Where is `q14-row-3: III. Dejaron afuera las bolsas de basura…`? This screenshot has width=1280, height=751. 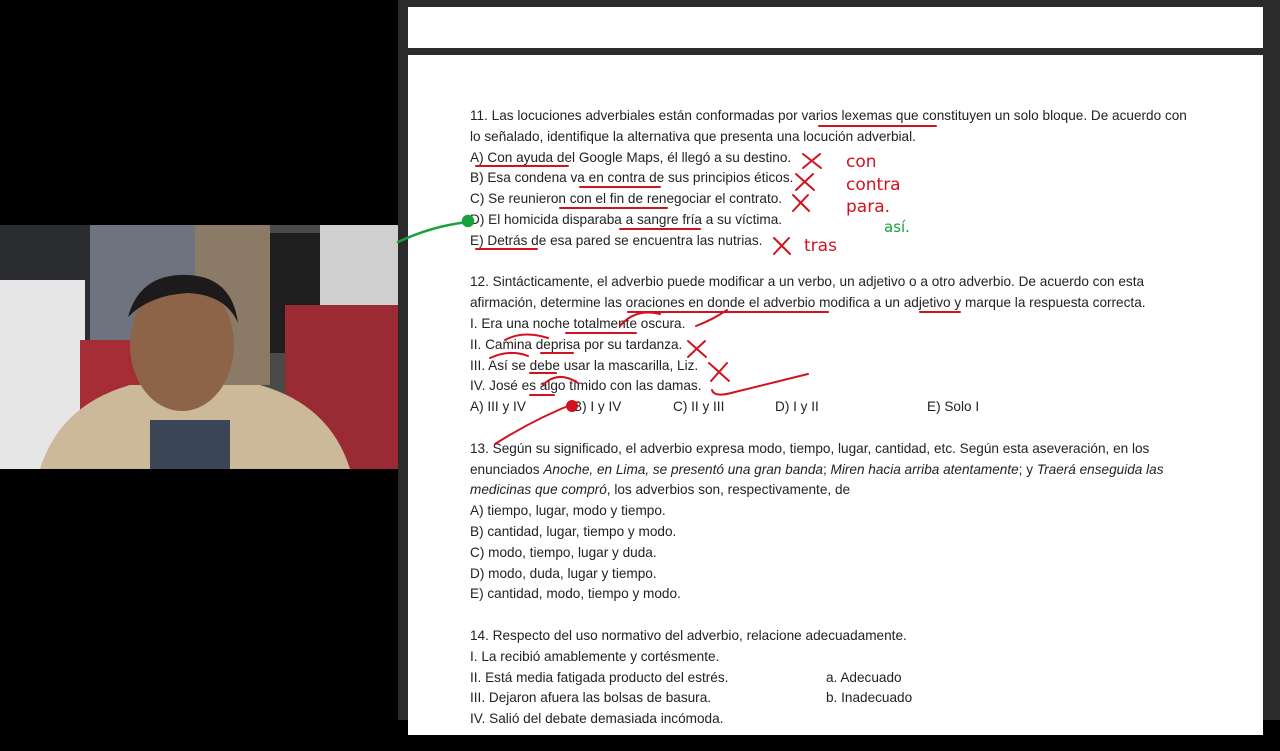
q14-row-3: III. Dejaron afuera las bolsas de basura… is located at coordinates (845, 698).